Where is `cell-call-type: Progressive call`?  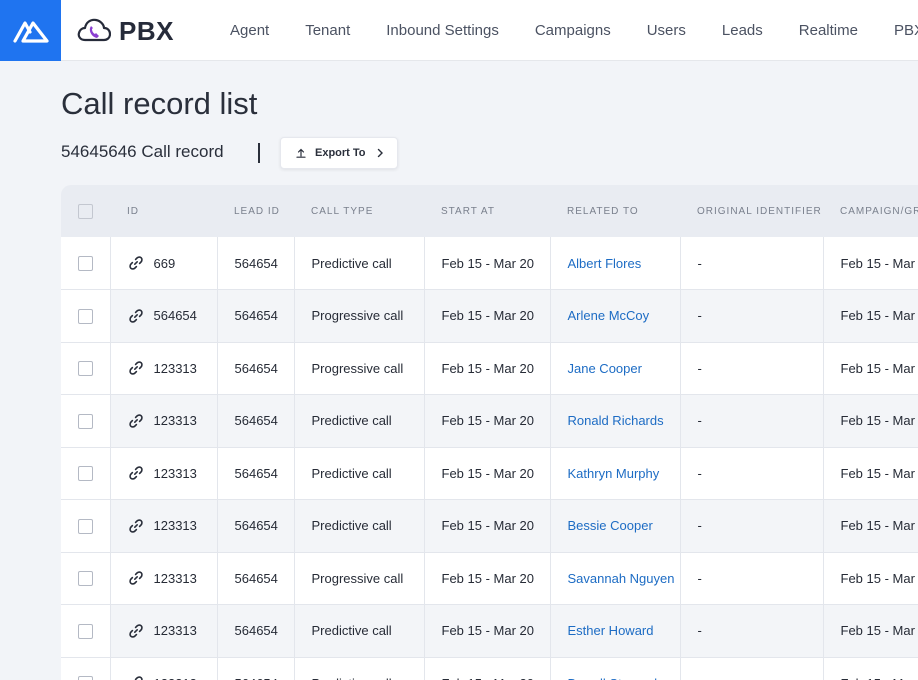 cell-call-type: Progressive call is located at coordinates (359, 316).